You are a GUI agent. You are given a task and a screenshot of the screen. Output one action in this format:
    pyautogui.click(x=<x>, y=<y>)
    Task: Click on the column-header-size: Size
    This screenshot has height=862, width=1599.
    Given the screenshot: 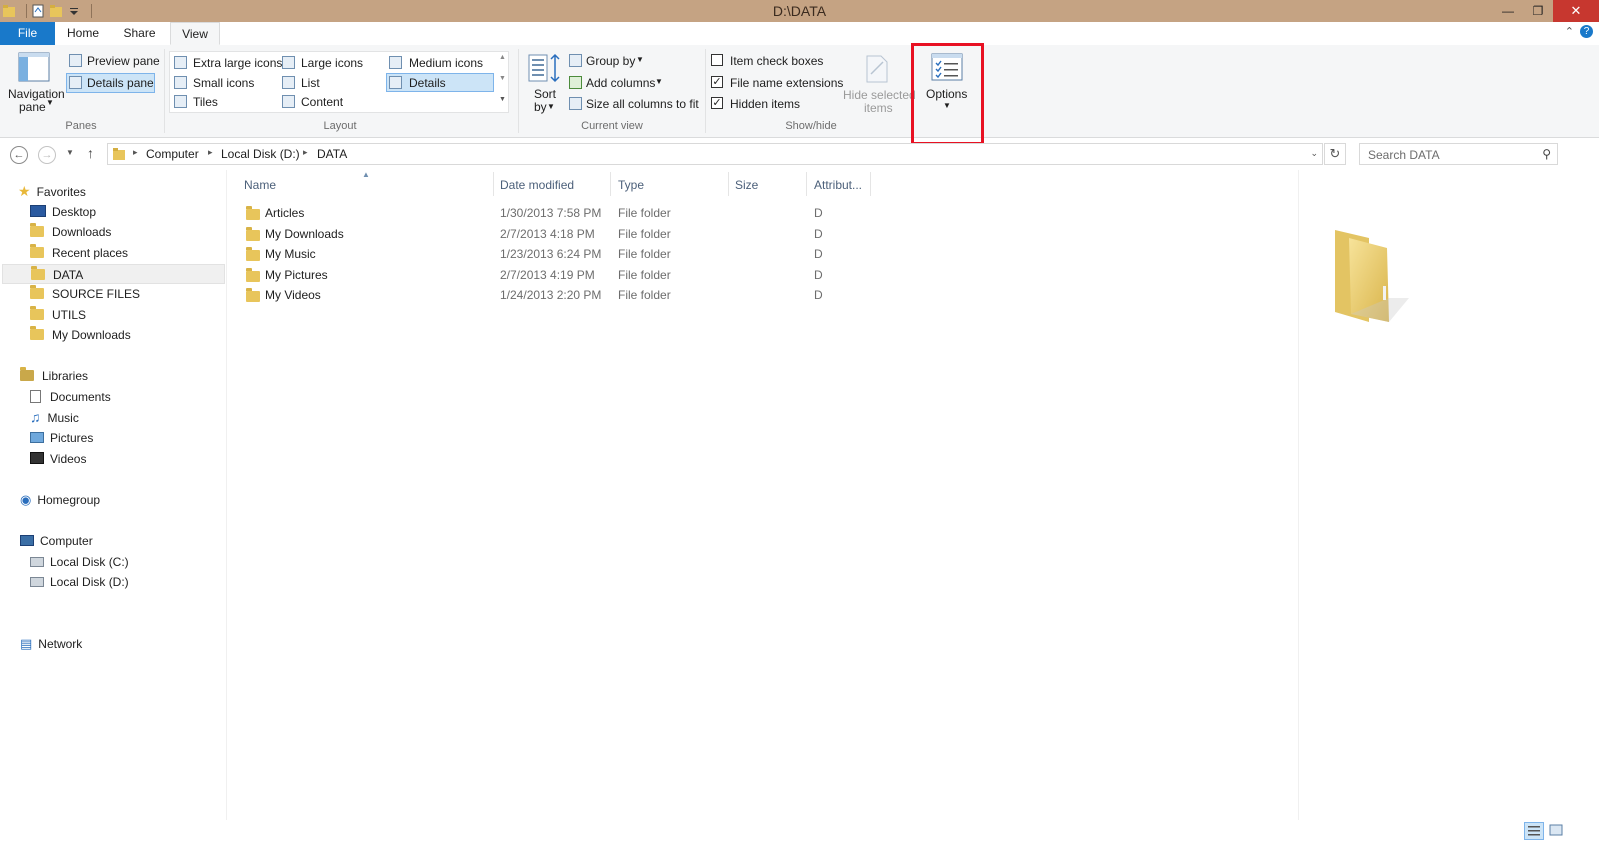 What is the action you would take?
    pyautogui.click(x=746, y=185)
    